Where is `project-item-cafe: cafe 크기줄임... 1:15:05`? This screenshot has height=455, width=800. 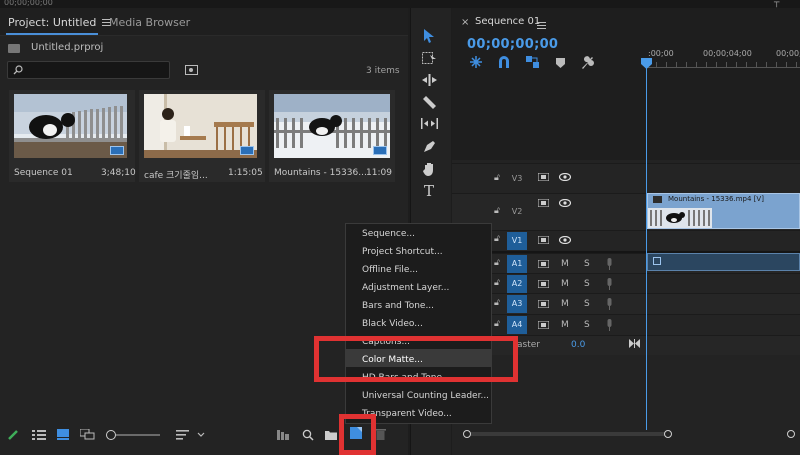 project-item-cafe: cafe 크기줄임... 1:15:05 is located at coordinates (202, 136).